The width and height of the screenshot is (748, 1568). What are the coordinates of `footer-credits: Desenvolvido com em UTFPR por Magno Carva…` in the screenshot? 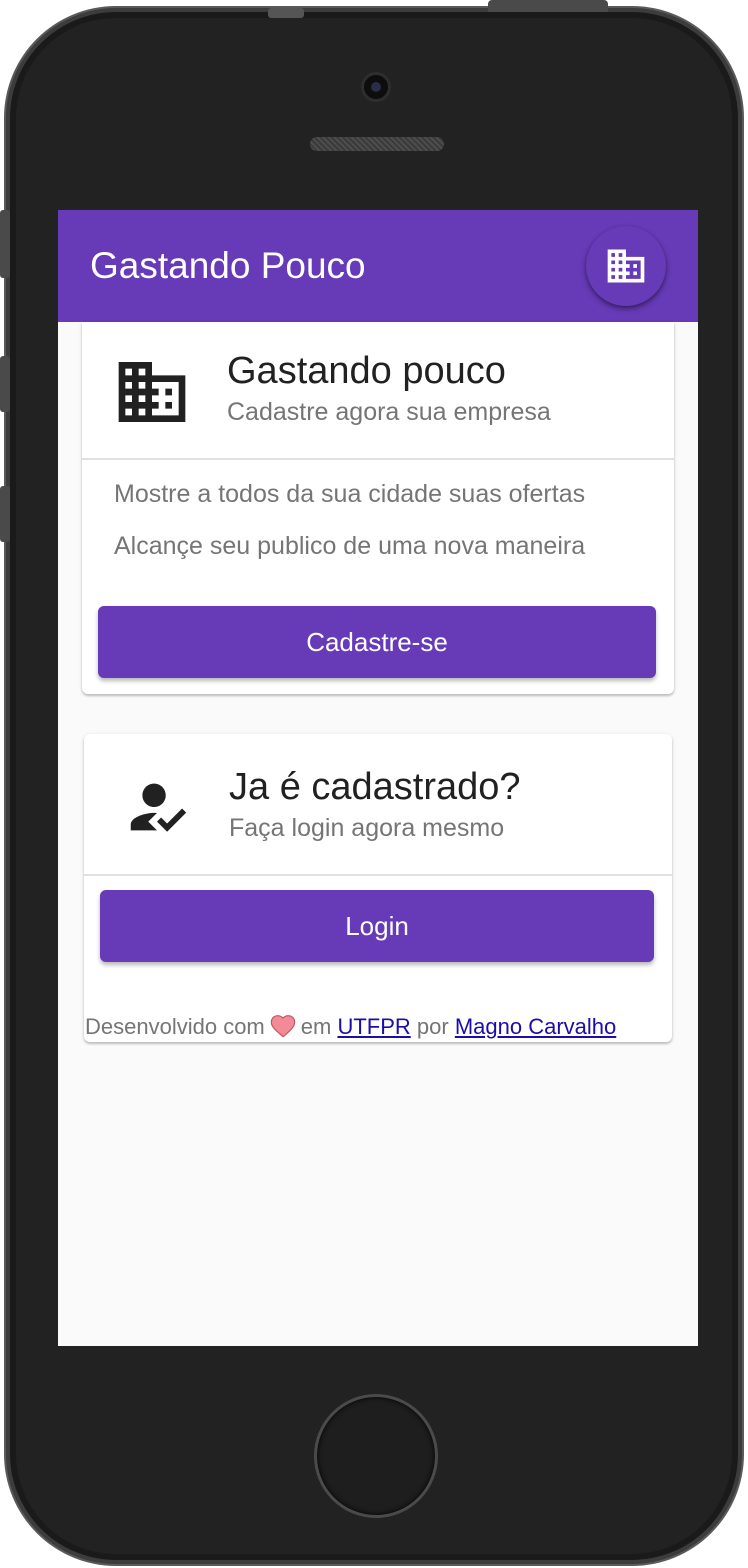 It's located at (380, 1028).